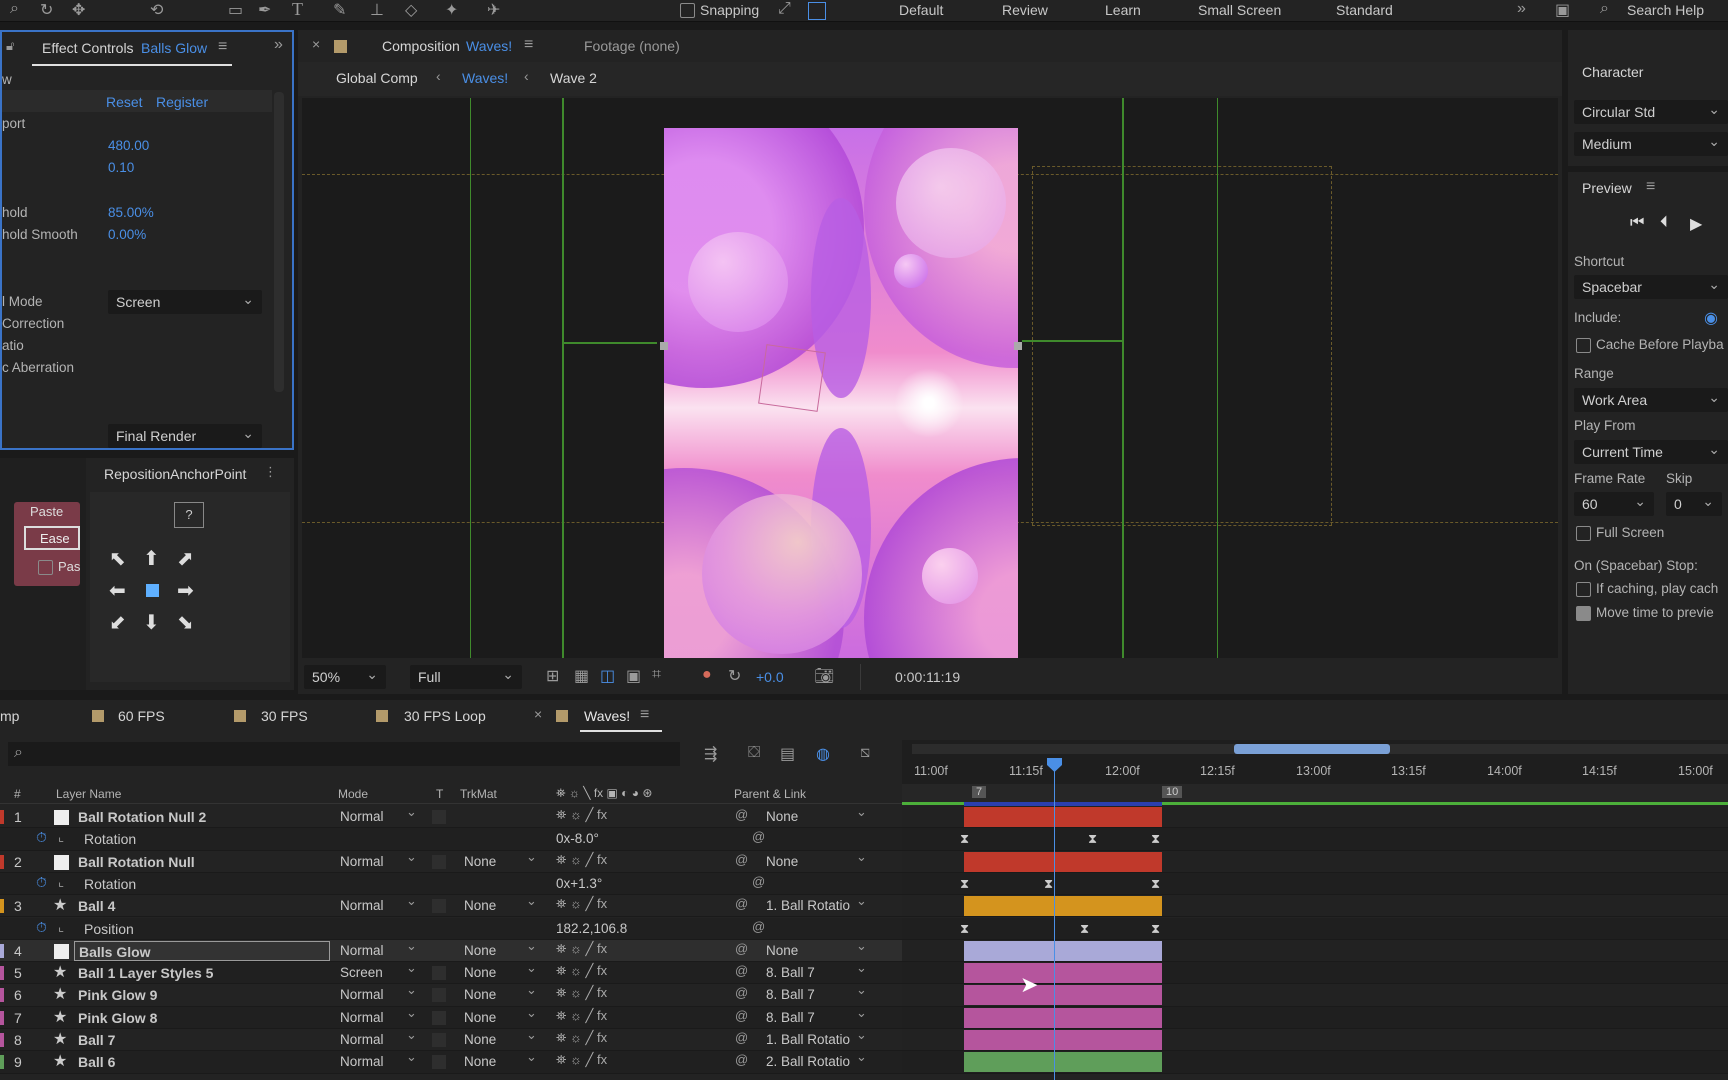 The height and width of the screenshot is (1080, 1728). What do you see at coordinates (656, 675) in the screenshot?
I see `grid-icon: ⌗` at bounding box center [656, 675].